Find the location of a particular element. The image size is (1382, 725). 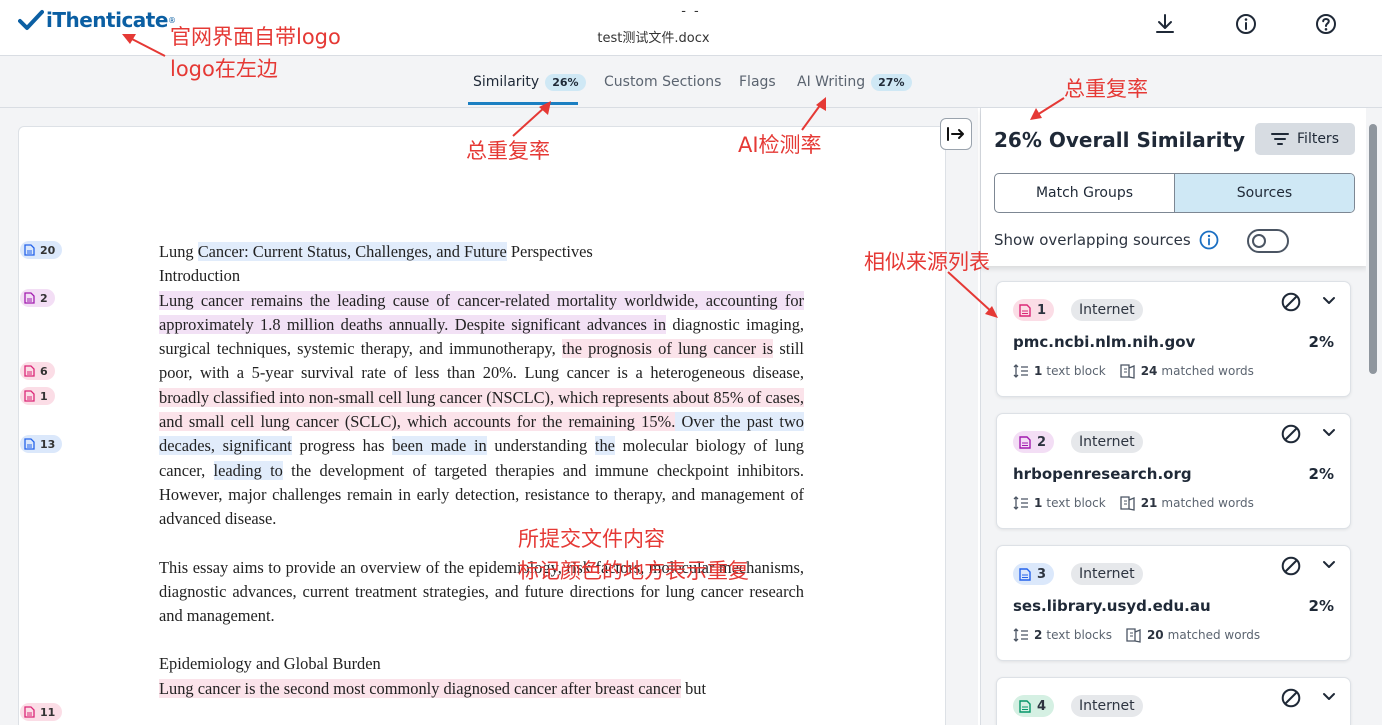

source-number-badge: 1 is located at coordinates (1034, 310).